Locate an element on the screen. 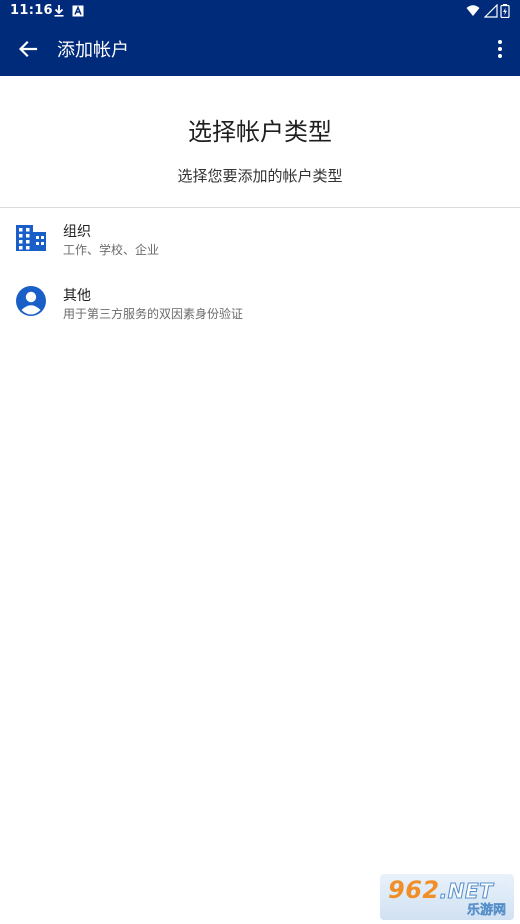  overflow-menu-button is located at coordinates (500, 49).